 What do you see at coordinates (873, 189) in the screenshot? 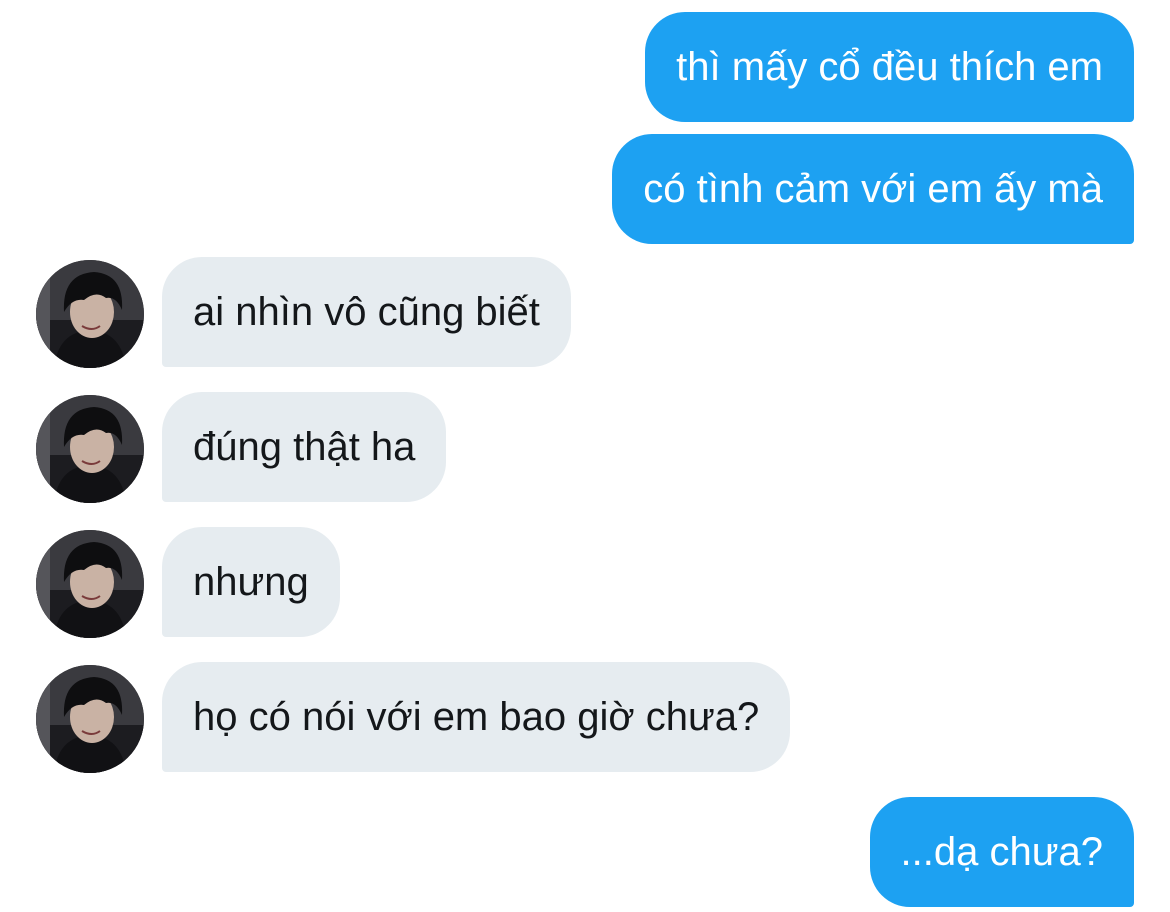
I see `sent-message-bubble: có tình cảm với em ấy mà` at bounding box center [873, 189].